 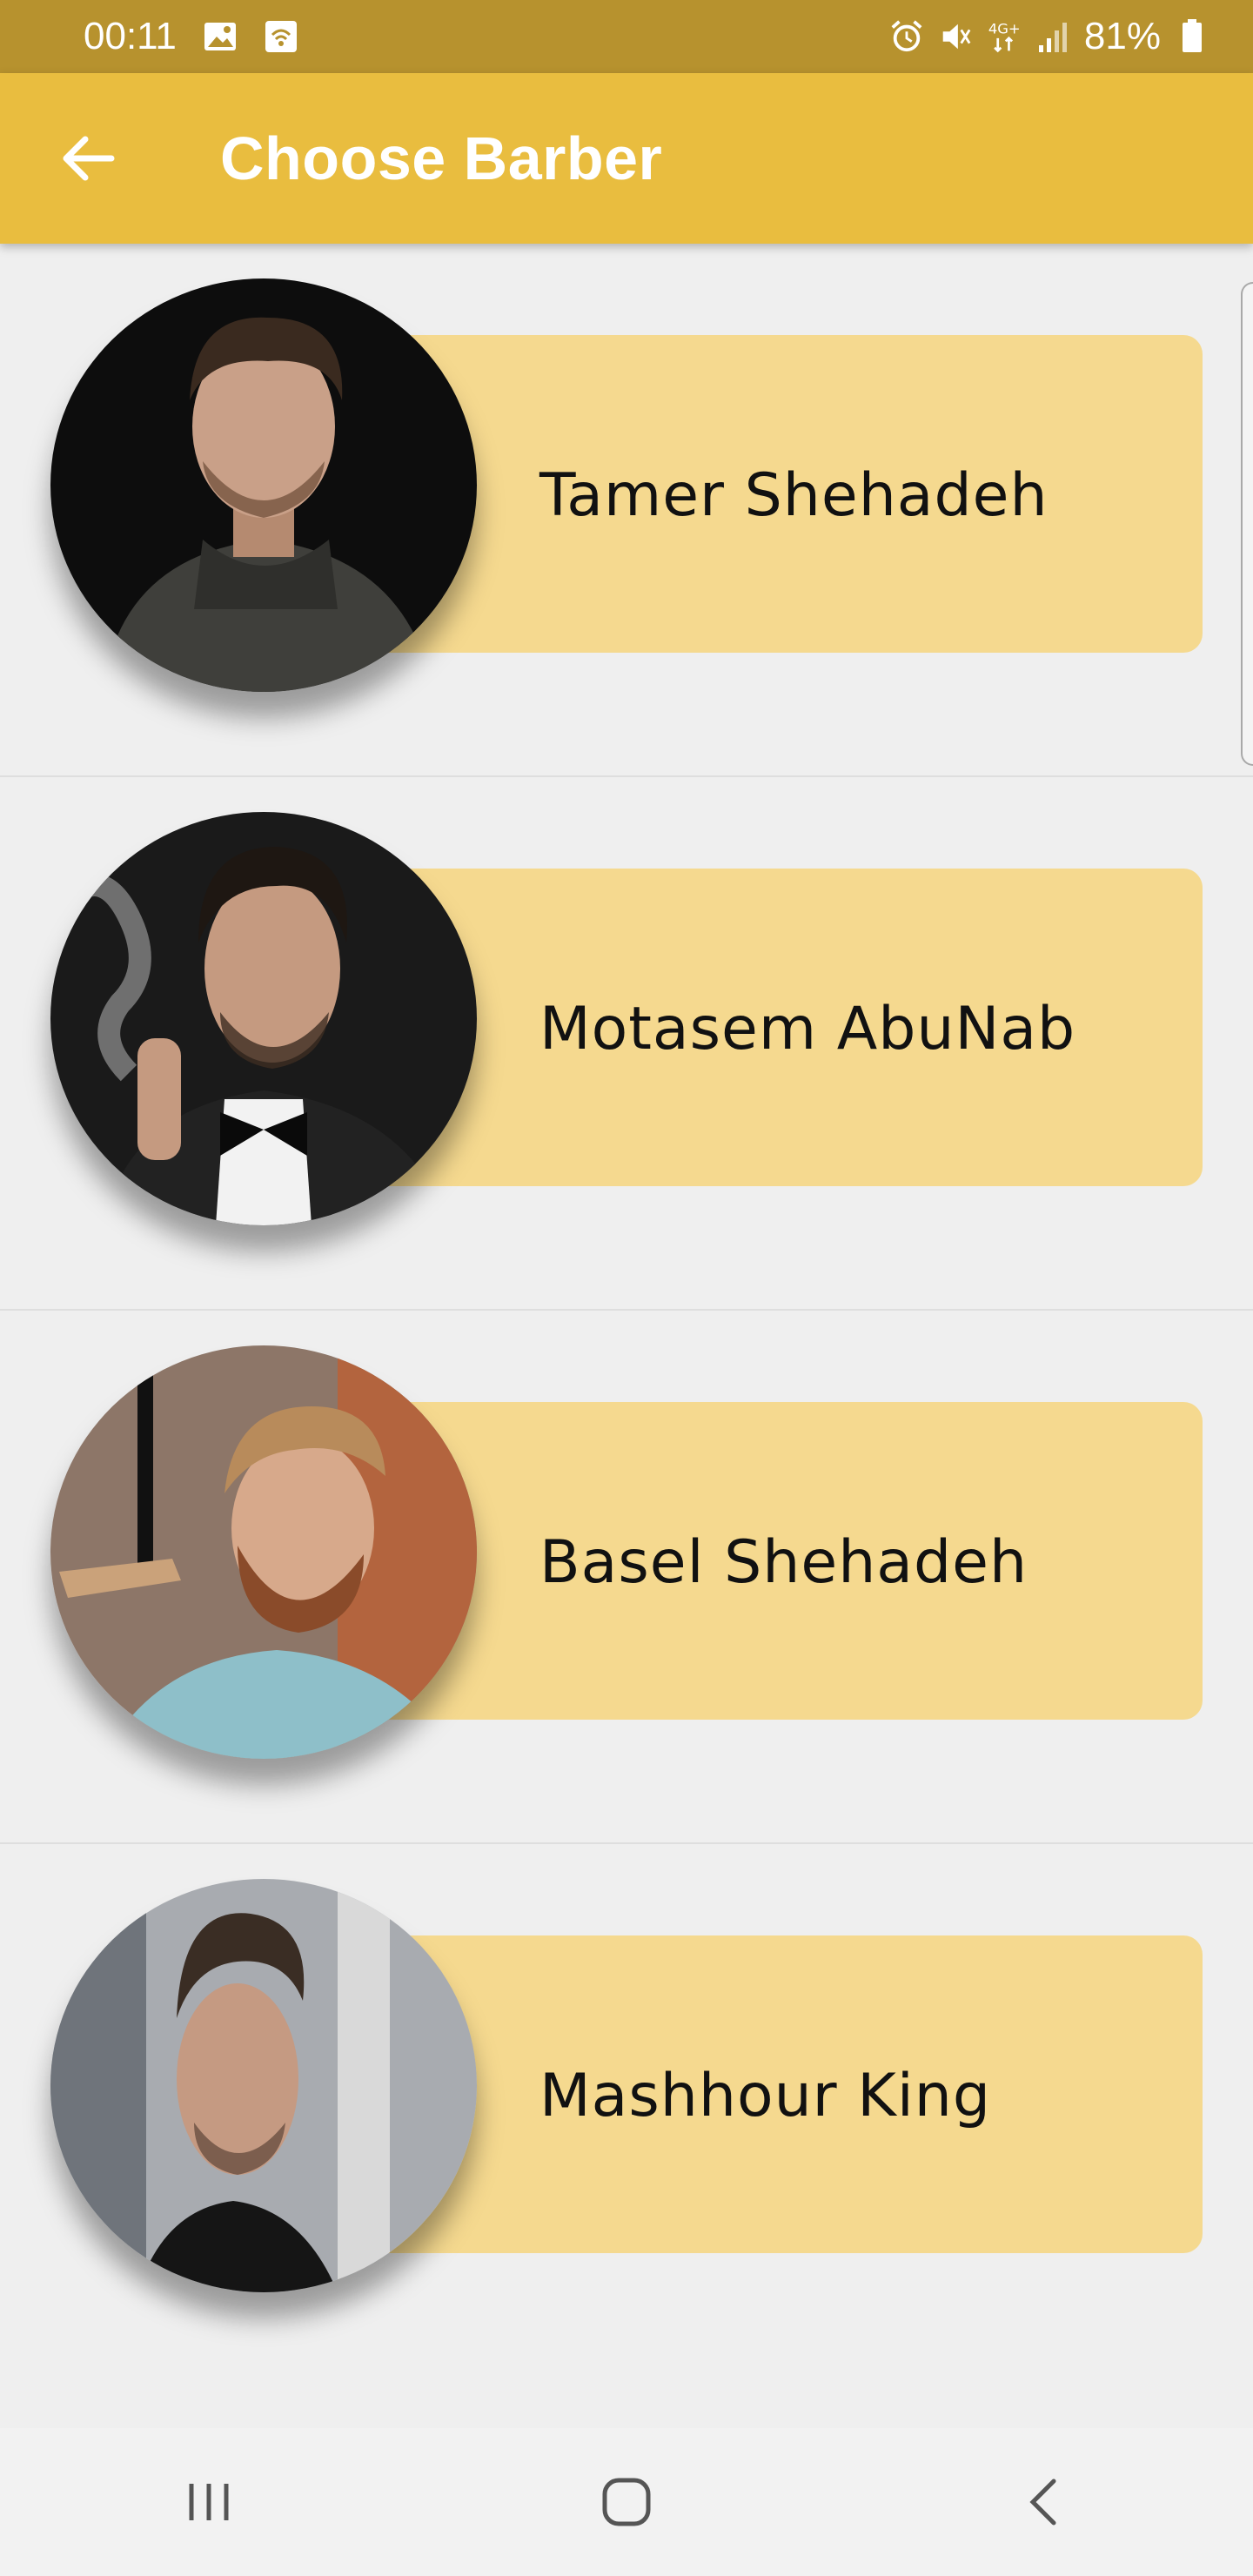 I want to click on signal-icon, so click(x=1052, y=37).